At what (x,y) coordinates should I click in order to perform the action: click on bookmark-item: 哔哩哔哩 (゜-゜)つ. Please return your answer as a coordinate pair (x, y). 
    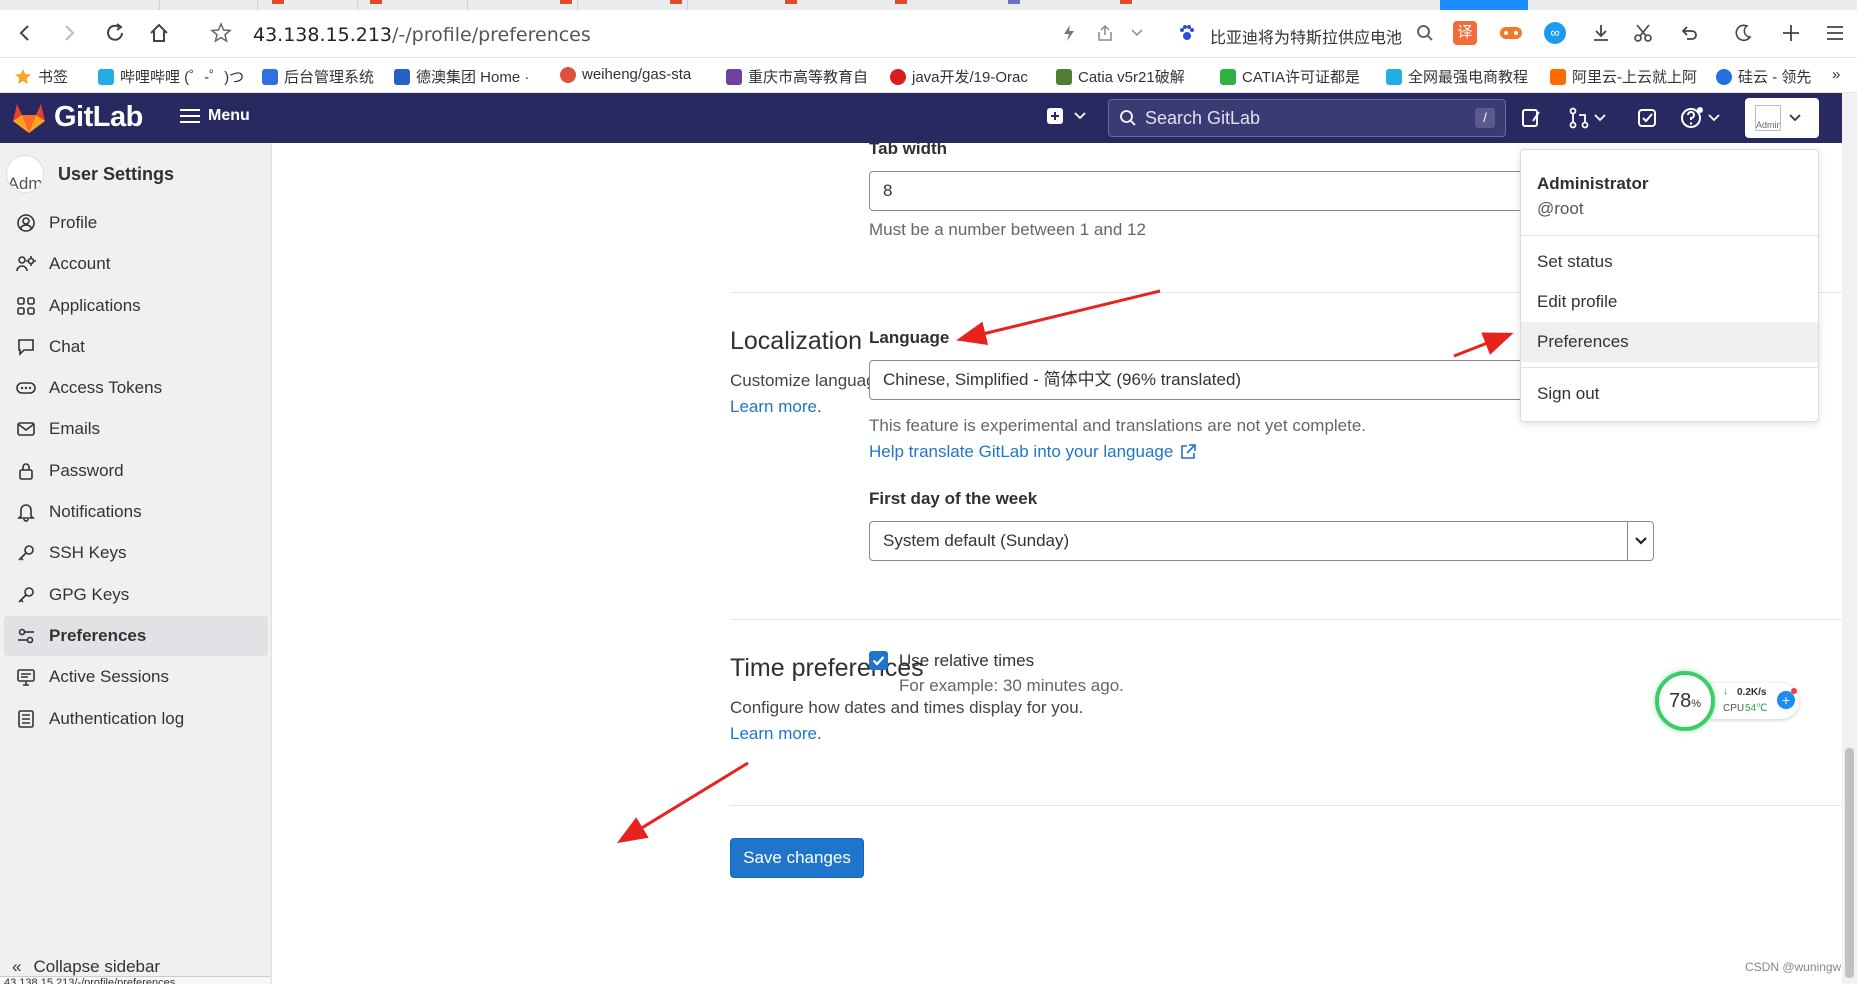
    Looking at the image, I should click on (171, 76).